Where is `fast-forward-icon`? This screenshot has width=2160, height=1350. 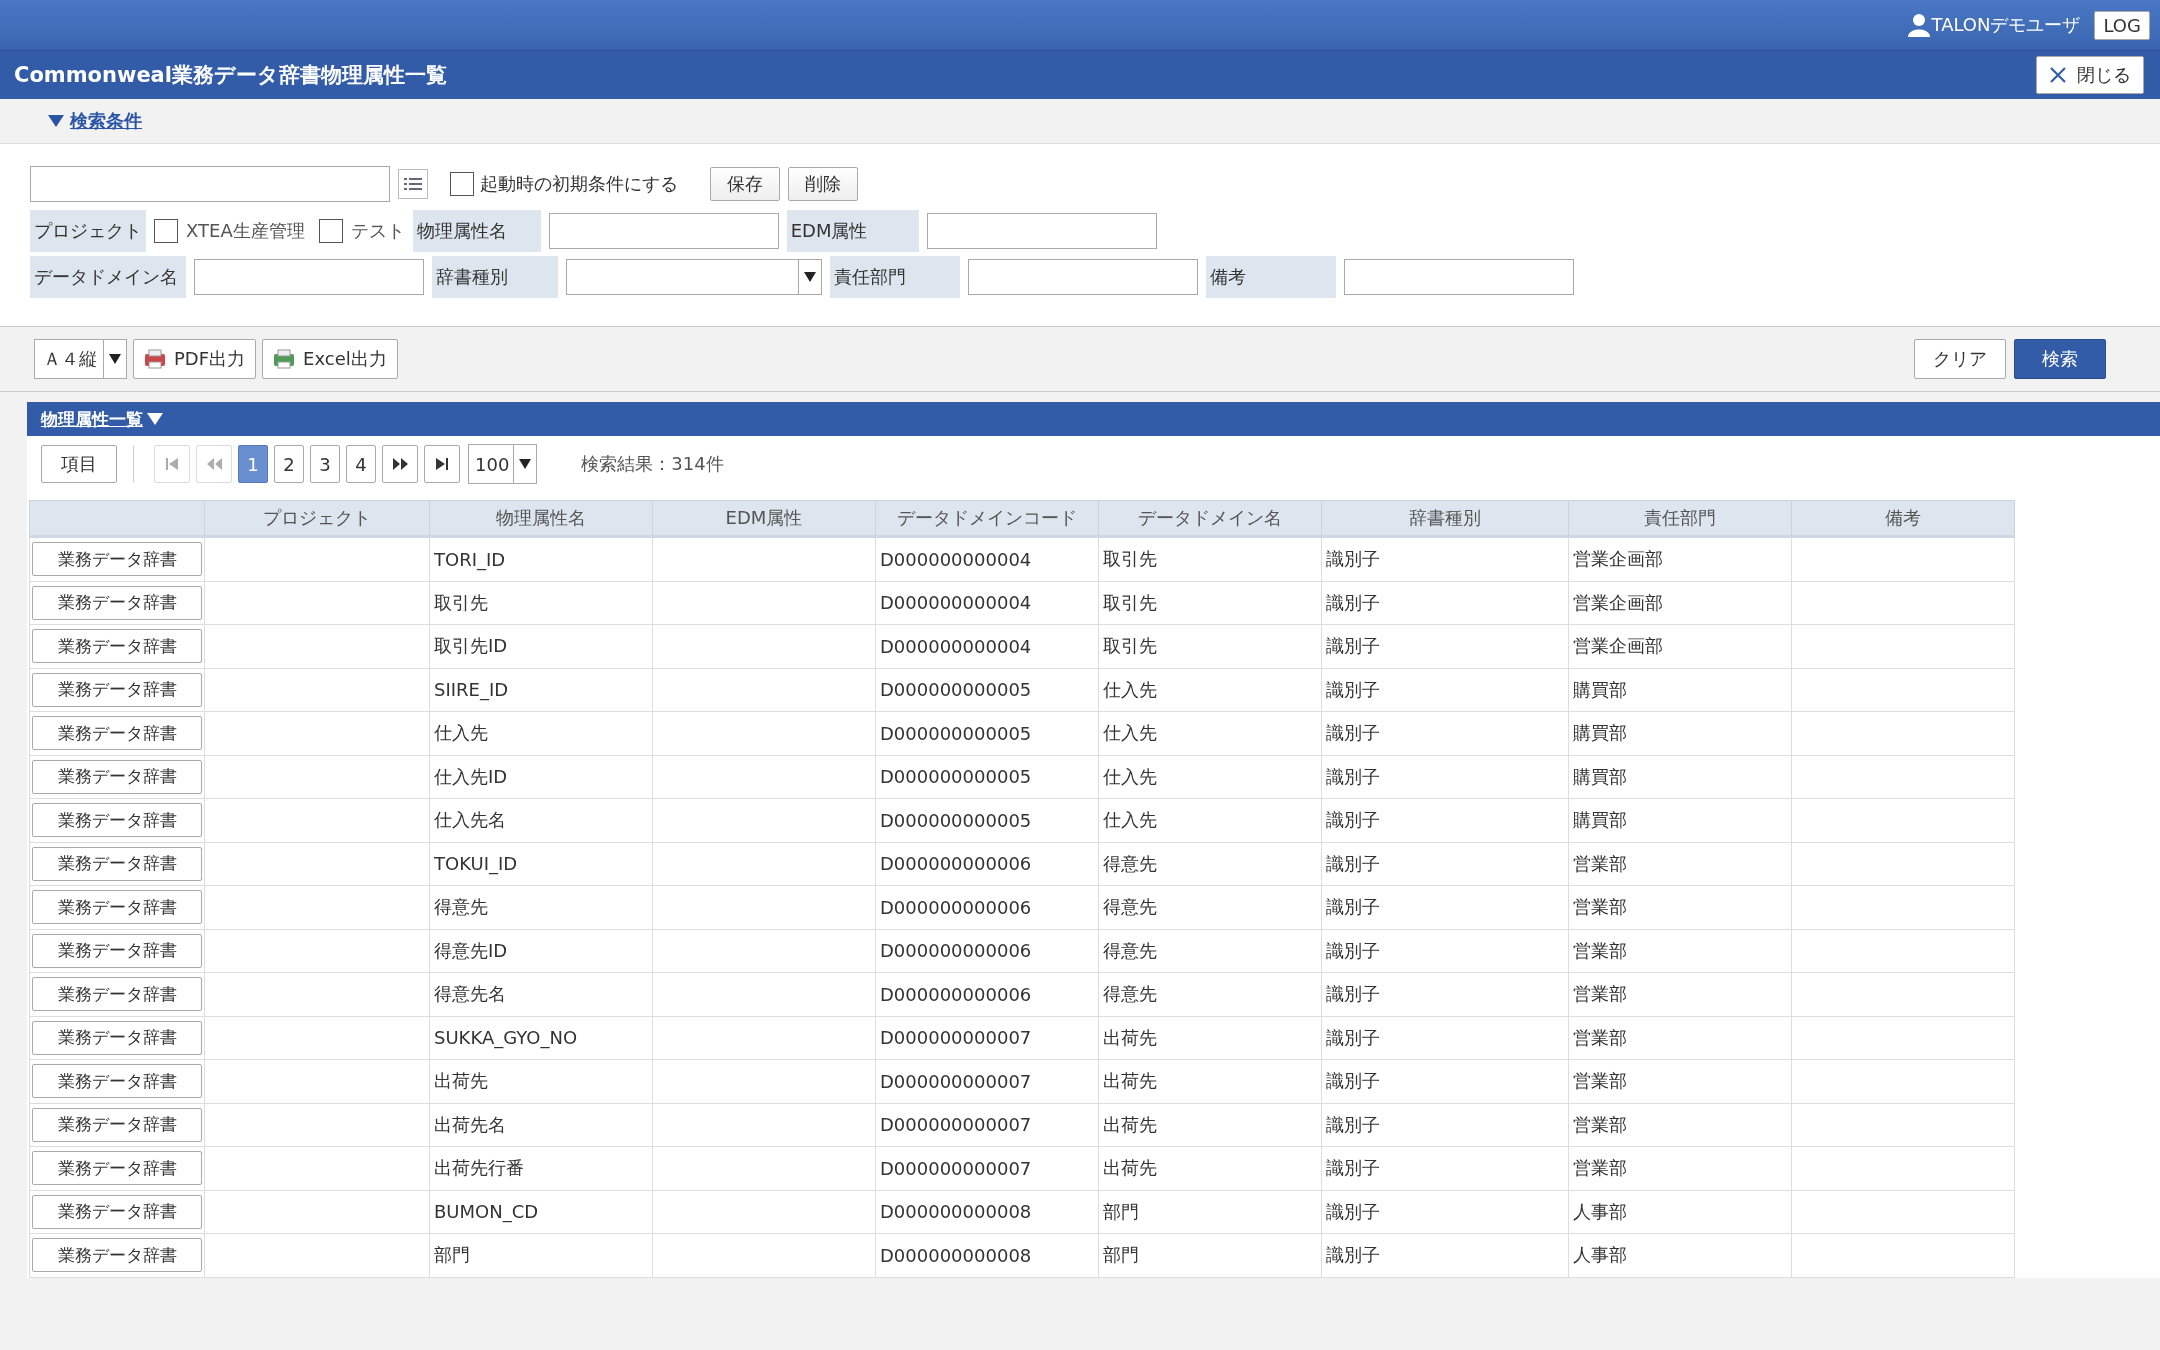 fast-forward-icon is located at coordinates (400, 464).